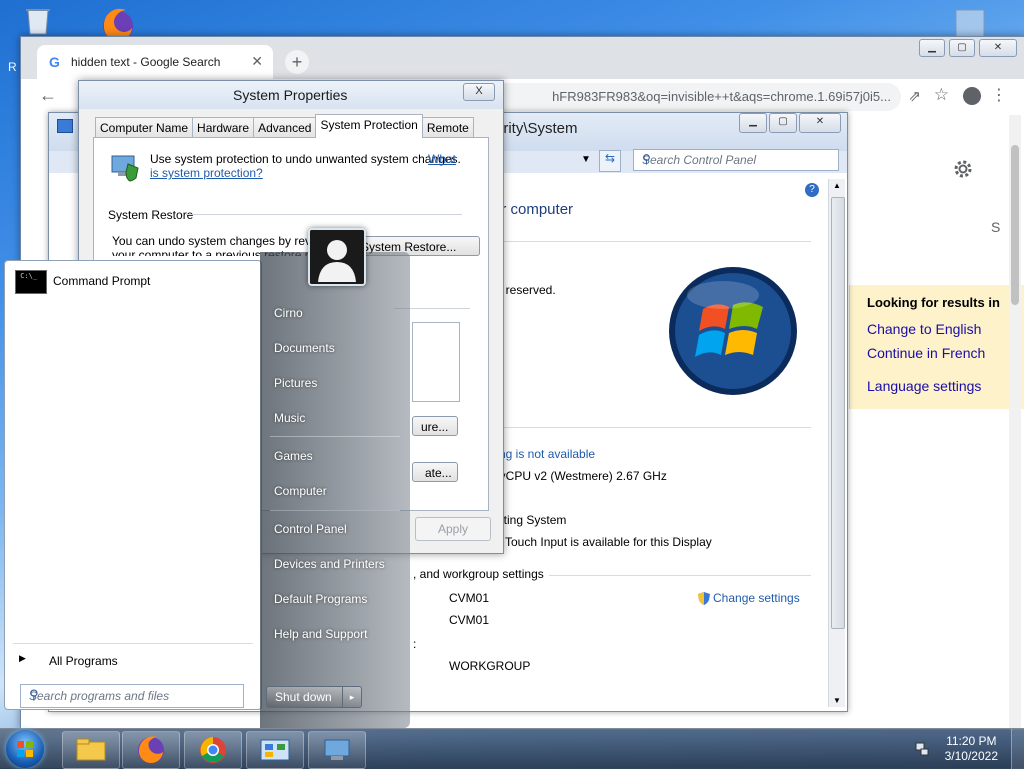  I want to click on start-search-icon: ⚲, so click(133, 695).